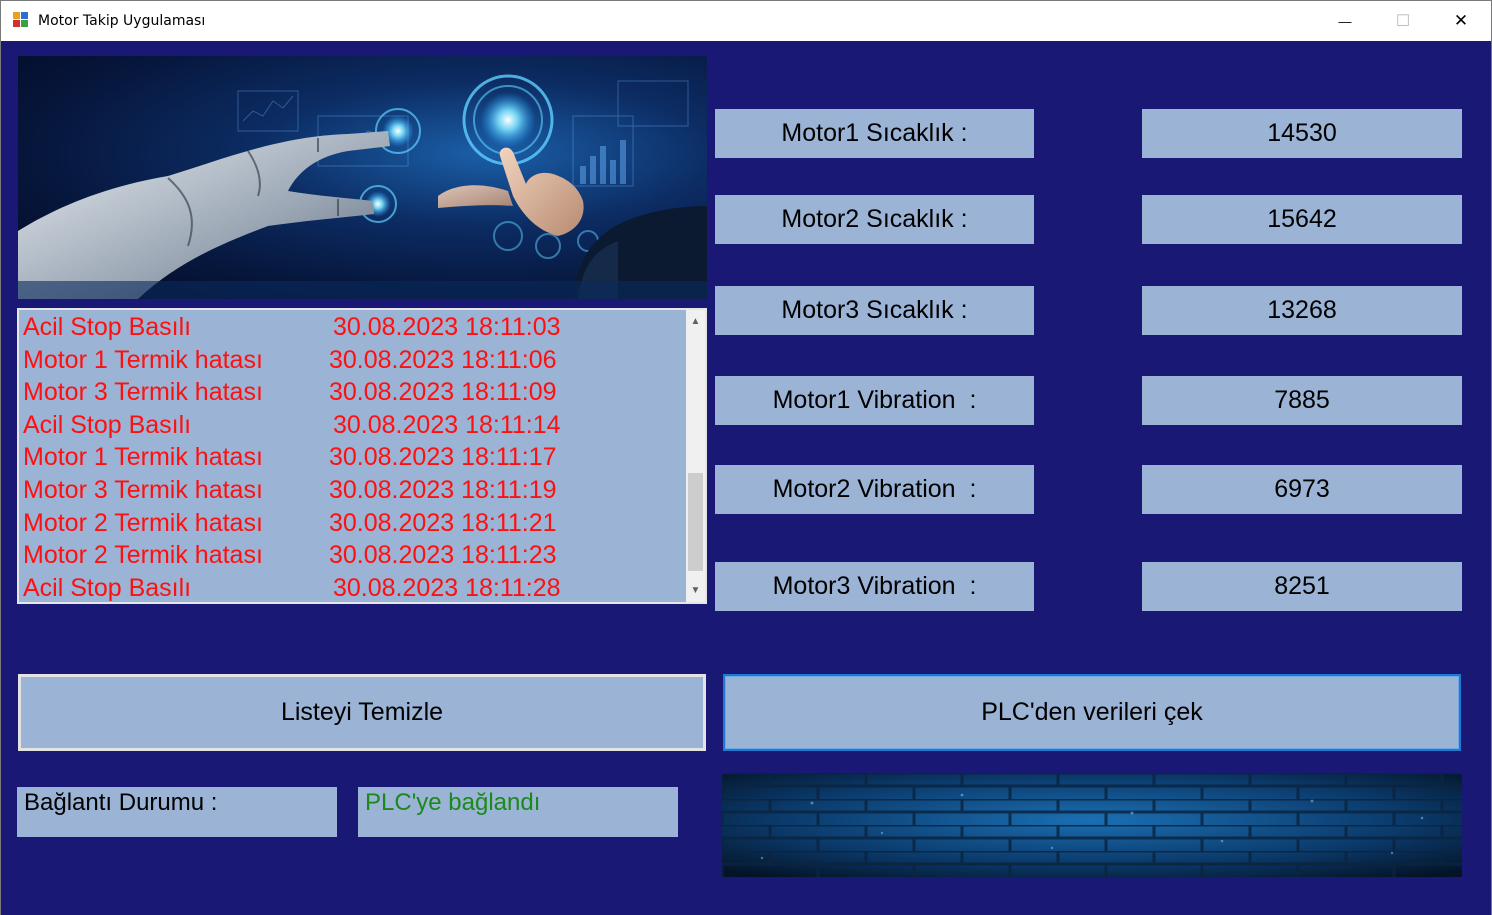  I want to click on fetch-plc-data-button: PLC'den verileri çek, so click(1092, 712).